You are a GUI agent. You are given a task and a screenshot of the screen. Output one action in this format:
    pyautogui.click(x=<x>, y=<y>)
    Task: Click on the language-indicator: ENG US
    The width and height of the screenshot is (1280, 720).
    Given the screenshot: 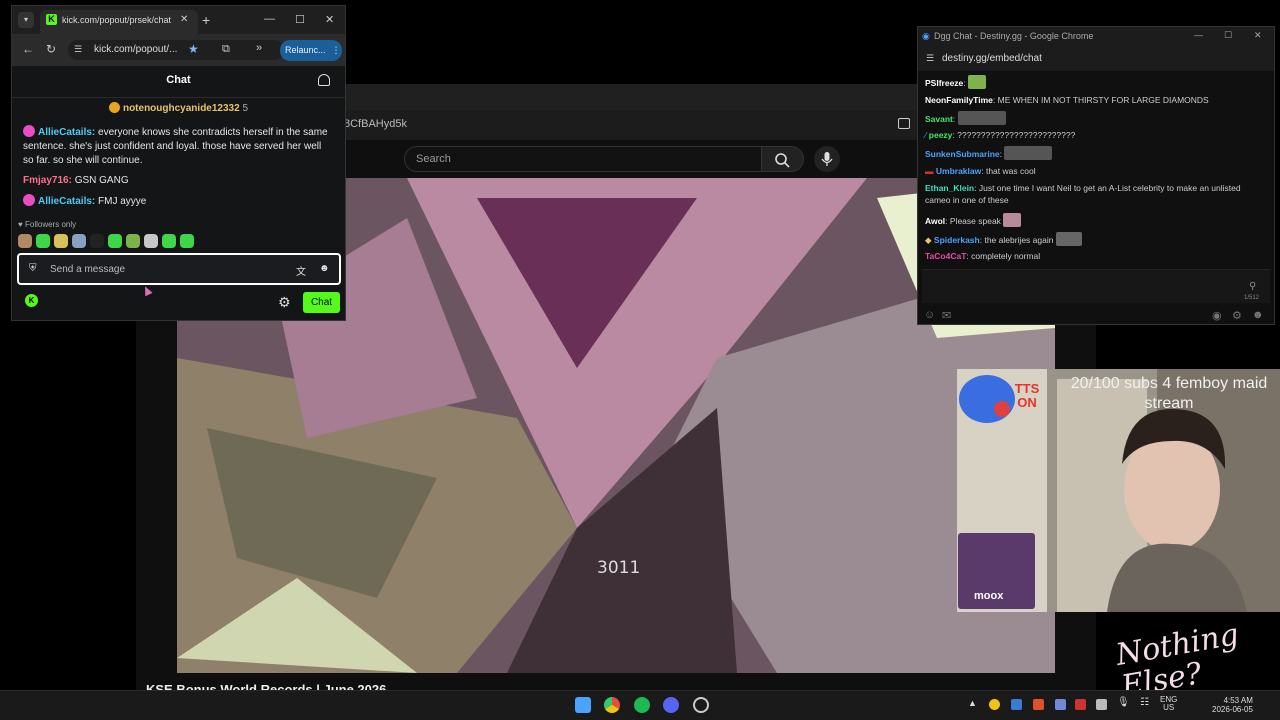 What is the action you would take?
    pyautogui.click(x=1168, y=704)
    